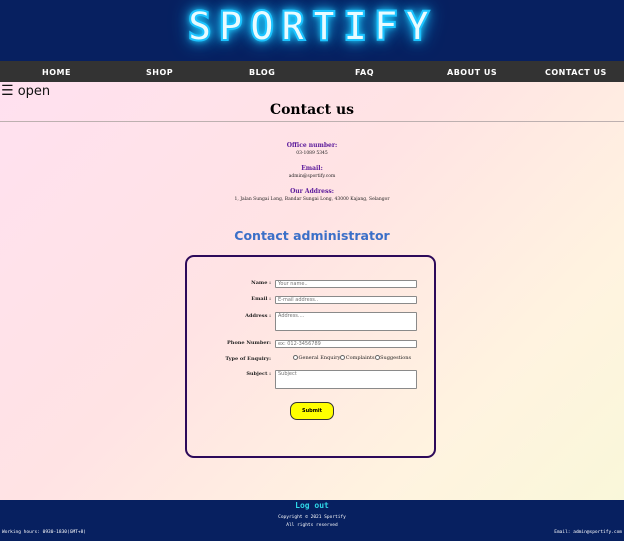  Describe the element at coordinates (249, 343) in the screenshot. I see `phone-label: Phone Number:` at that location.